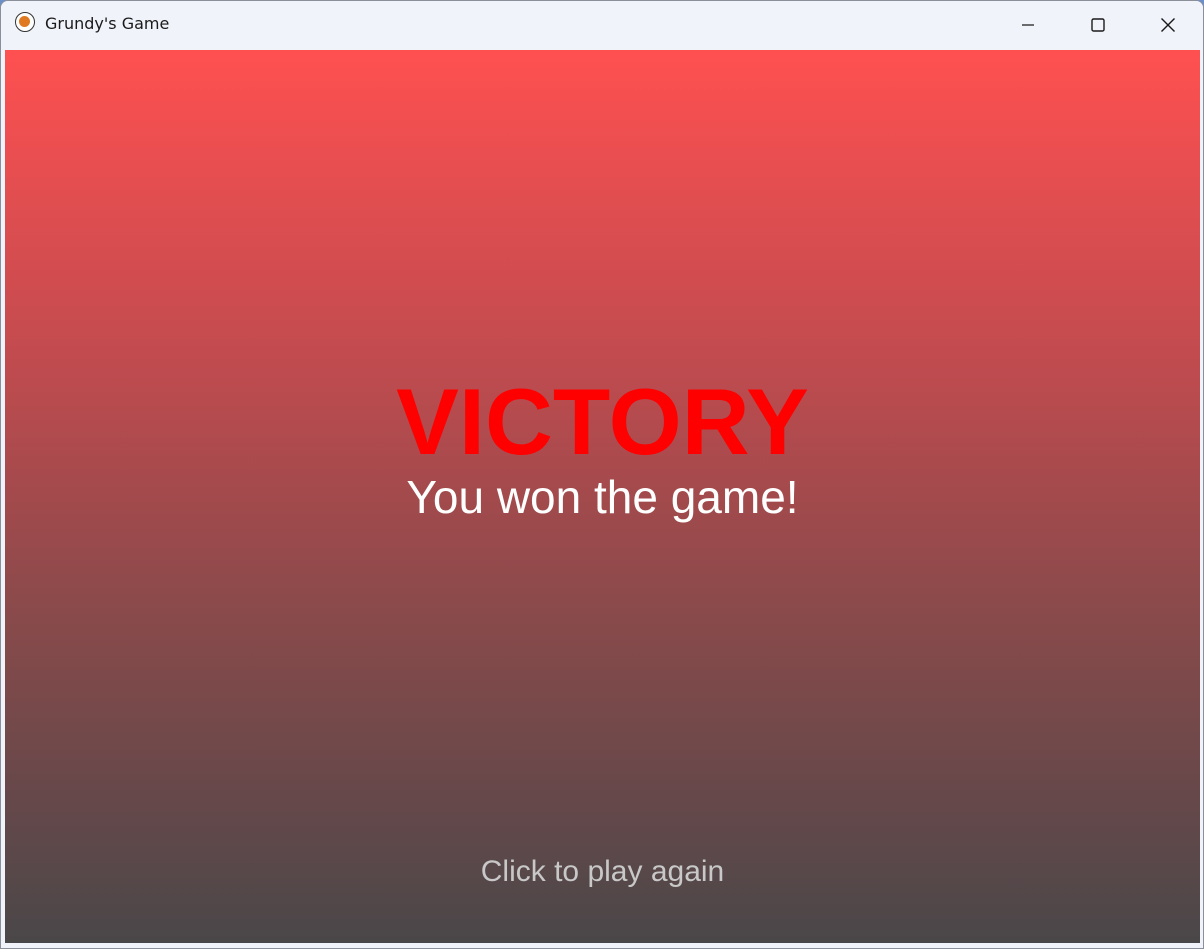 Image resolution: width=1204 pixels, height=949 pixels. What do you see at coordinates (25, 22) in the screenshot?
I see `app-orb-icon` at bounding box center [25, 22].